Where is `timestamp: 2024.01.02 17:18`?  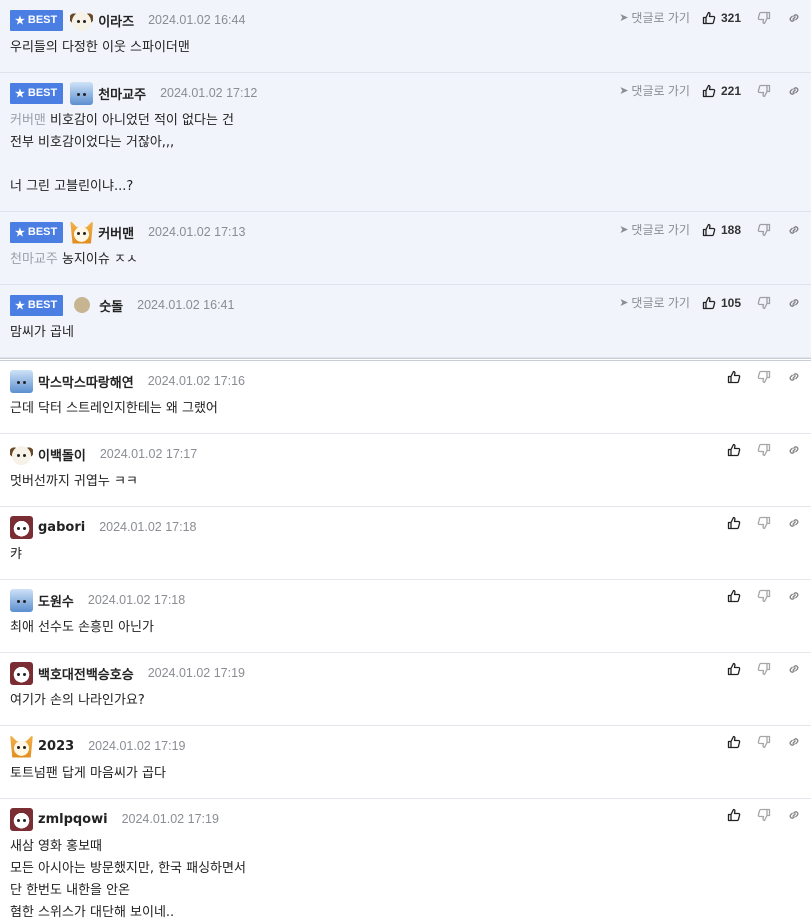 timestamp: 2024.01.02 17:18 is located at coordinates (136, 600).